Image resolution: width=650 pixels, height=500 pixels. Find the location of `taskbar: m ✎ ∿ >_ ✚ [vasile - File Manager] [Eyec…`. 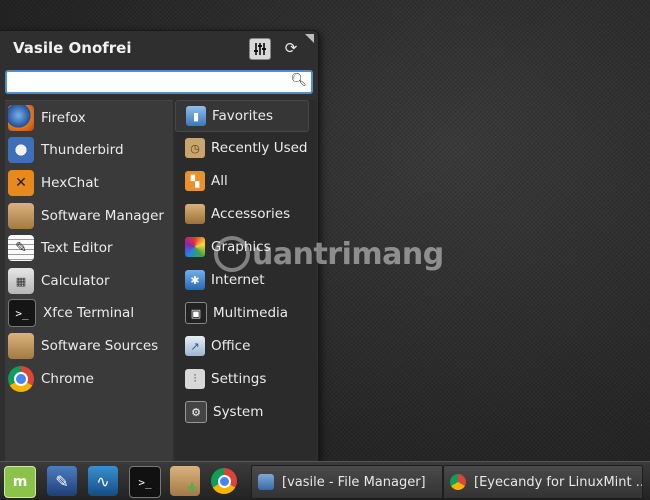

taskbar: m ✎ ∿ >_ ✚ [vasile - File Manager] [Eyec… is located at coordinates (325, 480).